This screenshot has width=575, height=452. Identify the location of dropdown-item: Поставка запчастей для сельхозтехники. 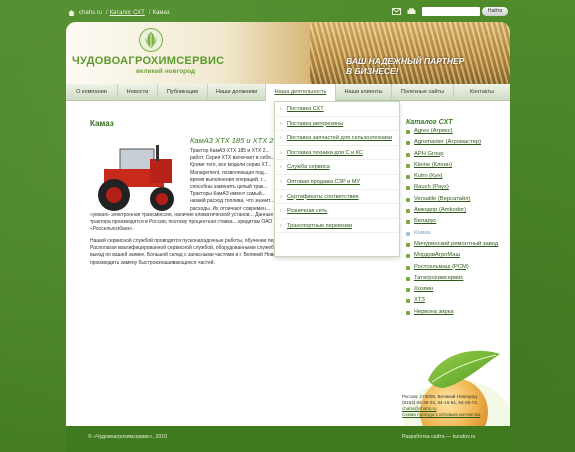
(337, 138).